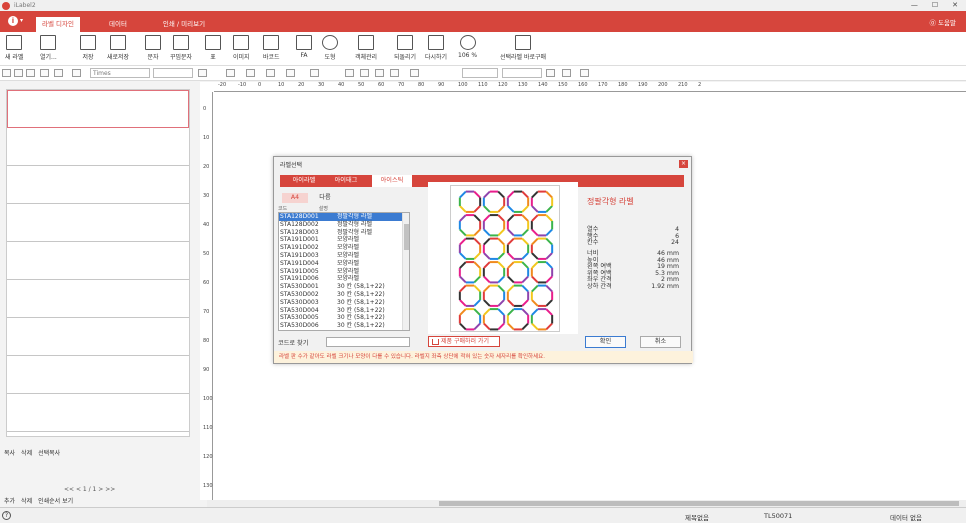  What do you see at coordinates (344, 279) in the screenshot?
I see `list-item: STA191D006 모양라벨` at bounding box center [344, 279].